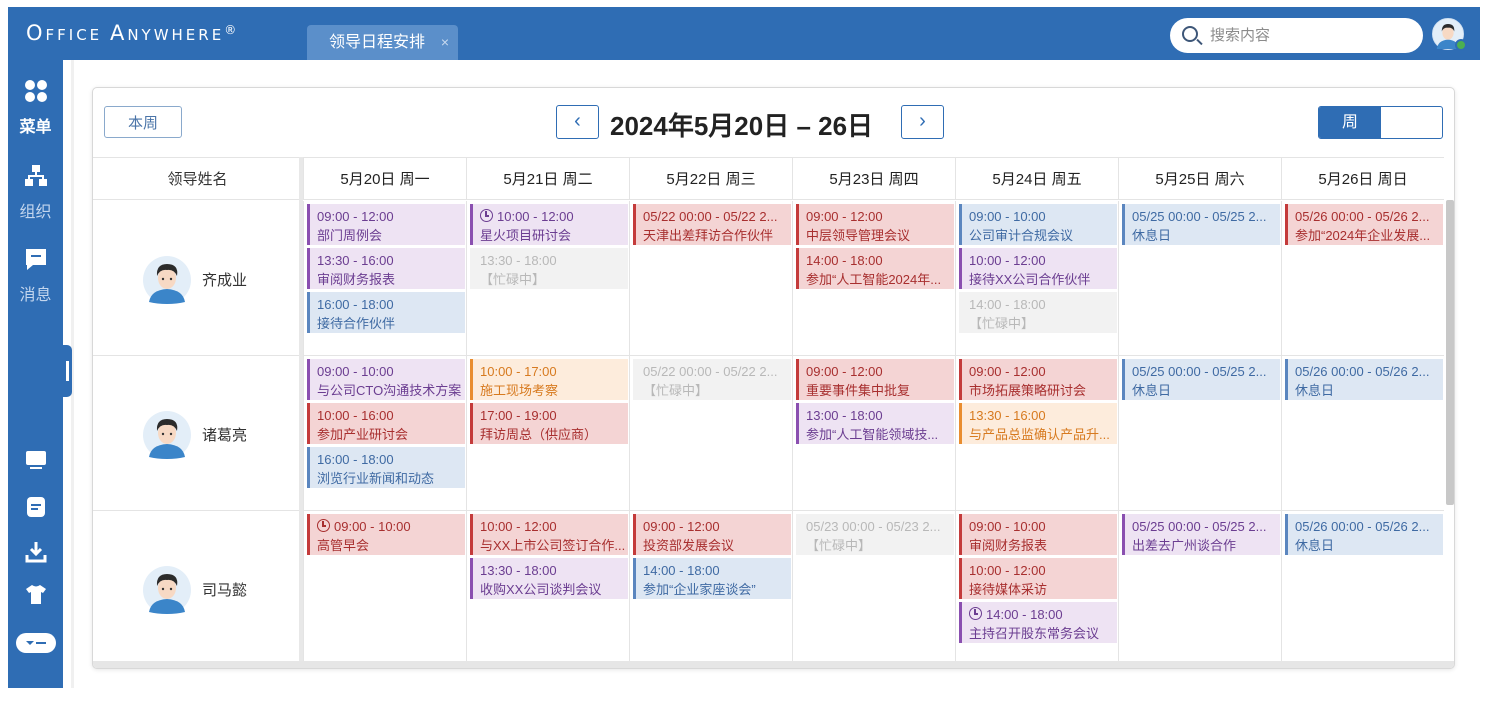  I want to click on day-cell: 09:00 - 10:00 高管早会, so click(384, 588).